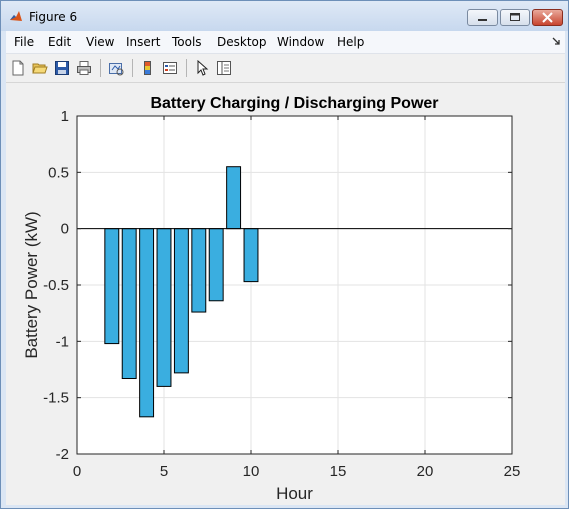  I want to click on pointer-icon, so click(202, 68).